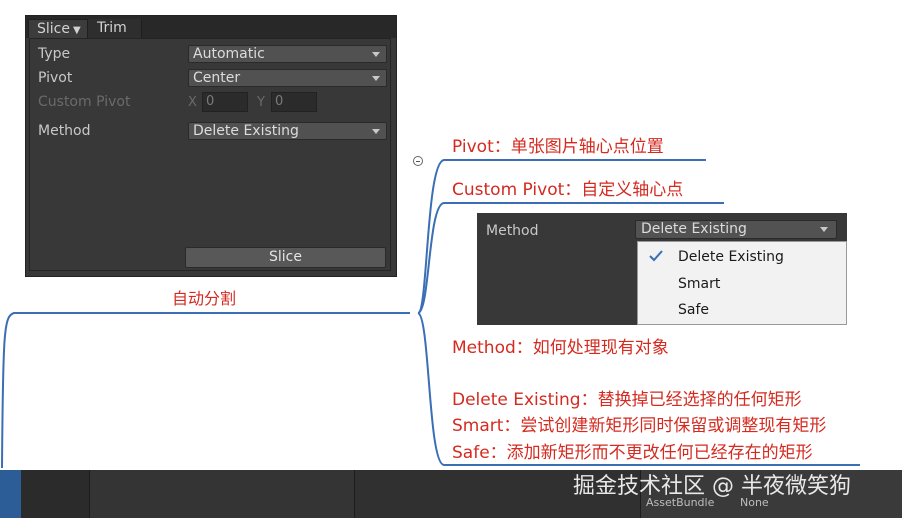  I want to click on custom-pivot-x-label: X, so click(192, 102).